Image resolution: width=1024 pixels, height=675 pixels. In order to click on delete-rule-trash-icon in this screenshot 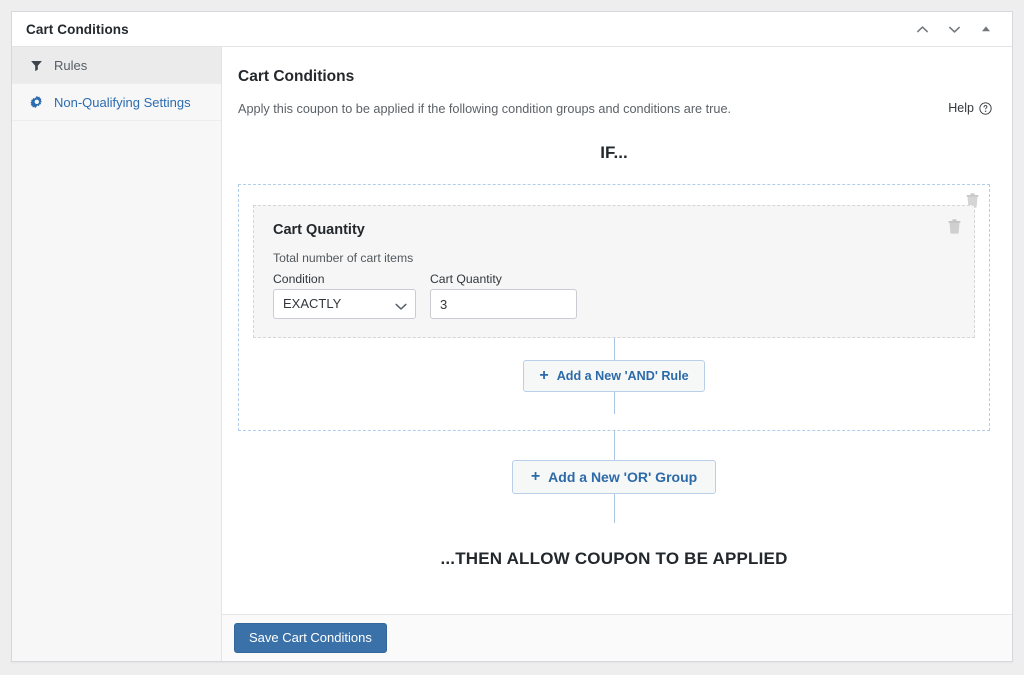, I will do `click(954, 226)`.